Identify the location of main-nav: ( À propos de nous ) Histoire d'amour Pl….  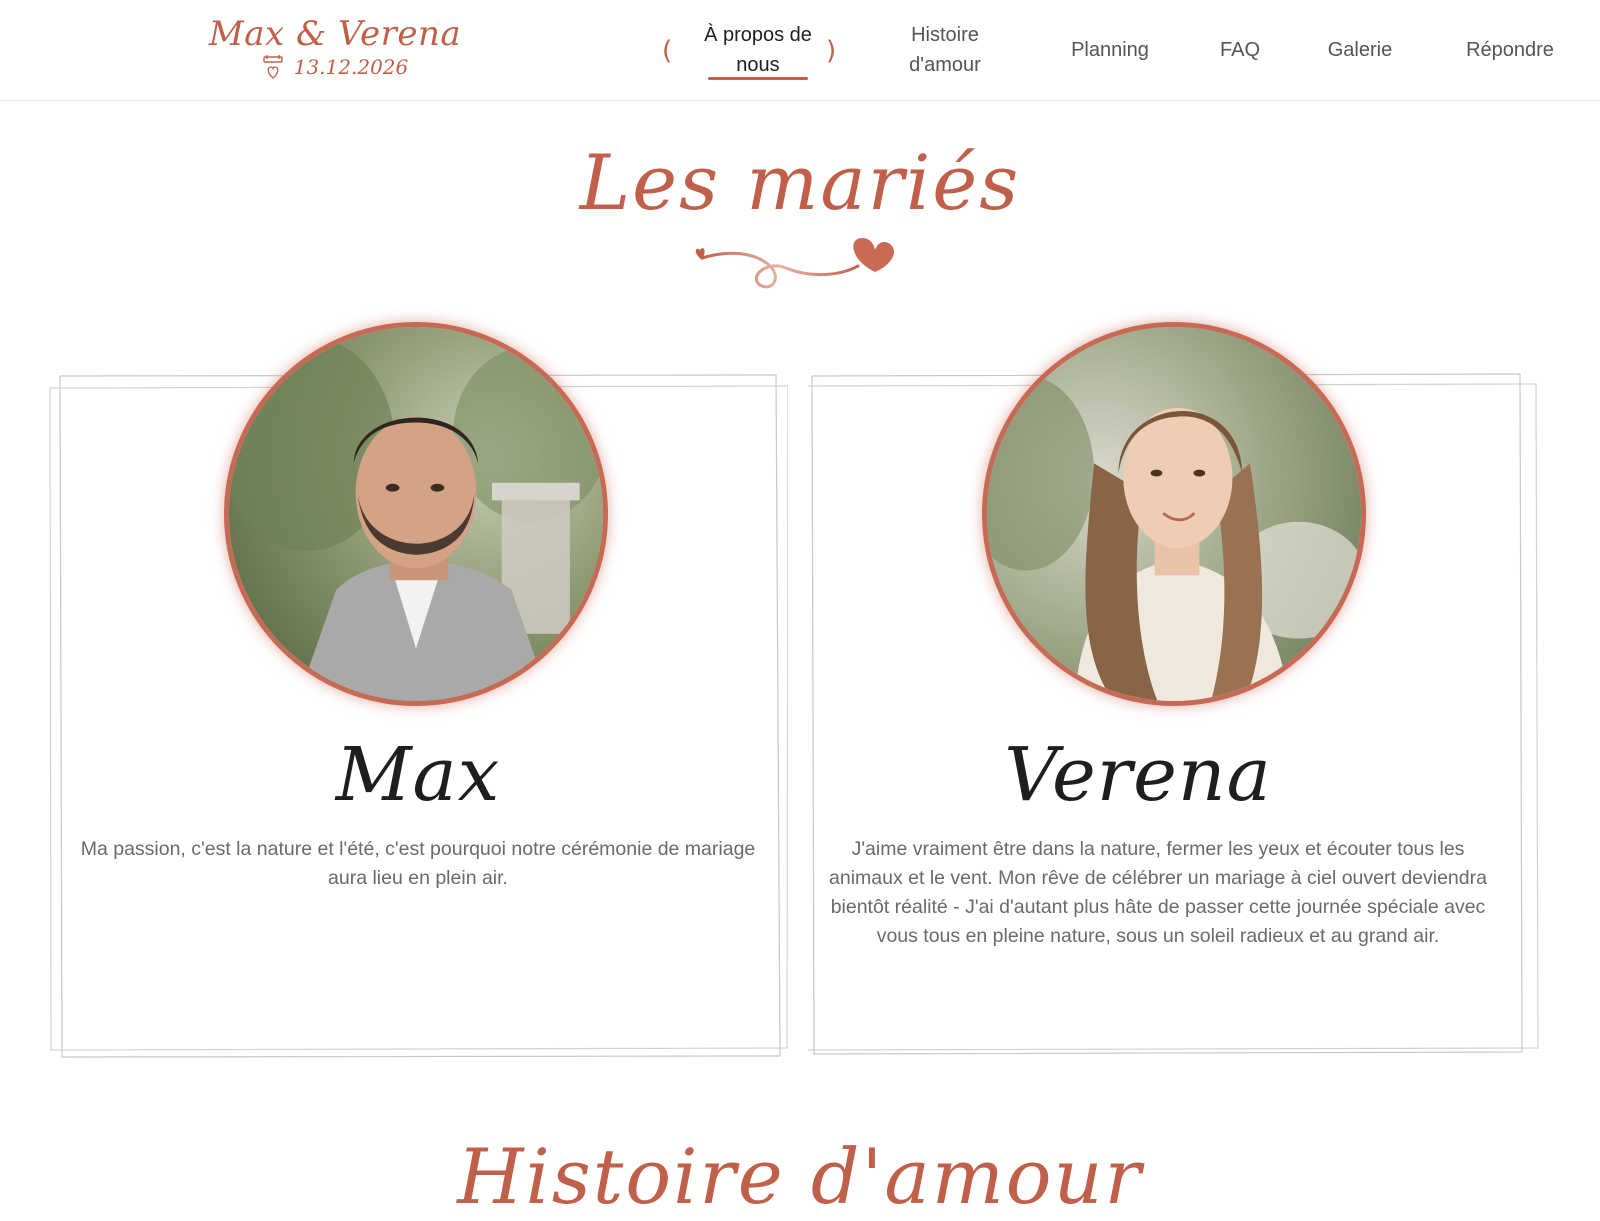
(1130, 50).